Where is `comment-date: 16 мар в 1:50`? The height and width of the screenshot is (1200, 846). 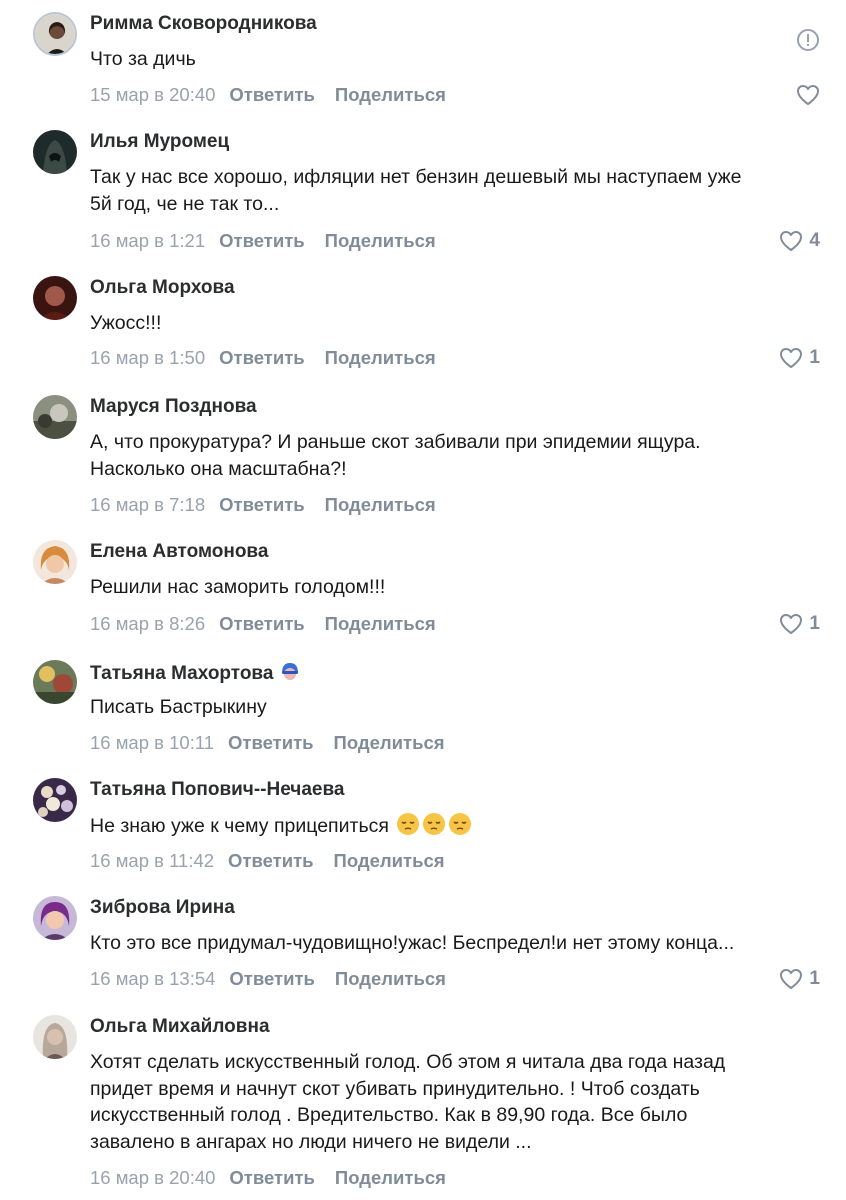
comment-date: 16 мар в 1:50 is located at coordinates (147, 357).